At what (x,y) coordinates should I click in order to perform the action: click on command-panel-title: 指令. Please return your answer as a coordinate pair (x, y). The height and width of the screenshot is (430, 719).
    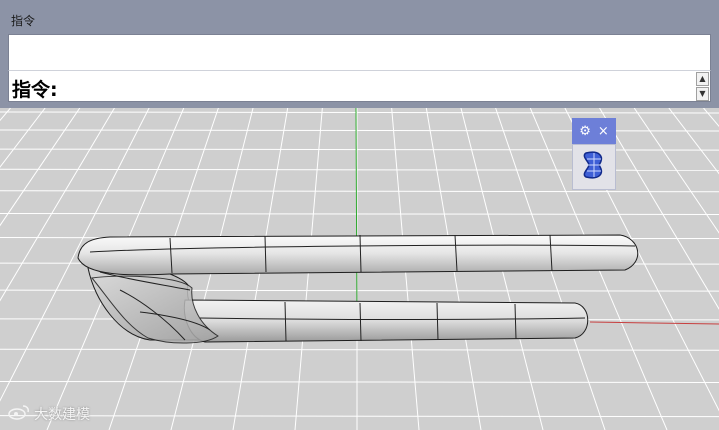
    Looking at the image, I should click on (23, 21).